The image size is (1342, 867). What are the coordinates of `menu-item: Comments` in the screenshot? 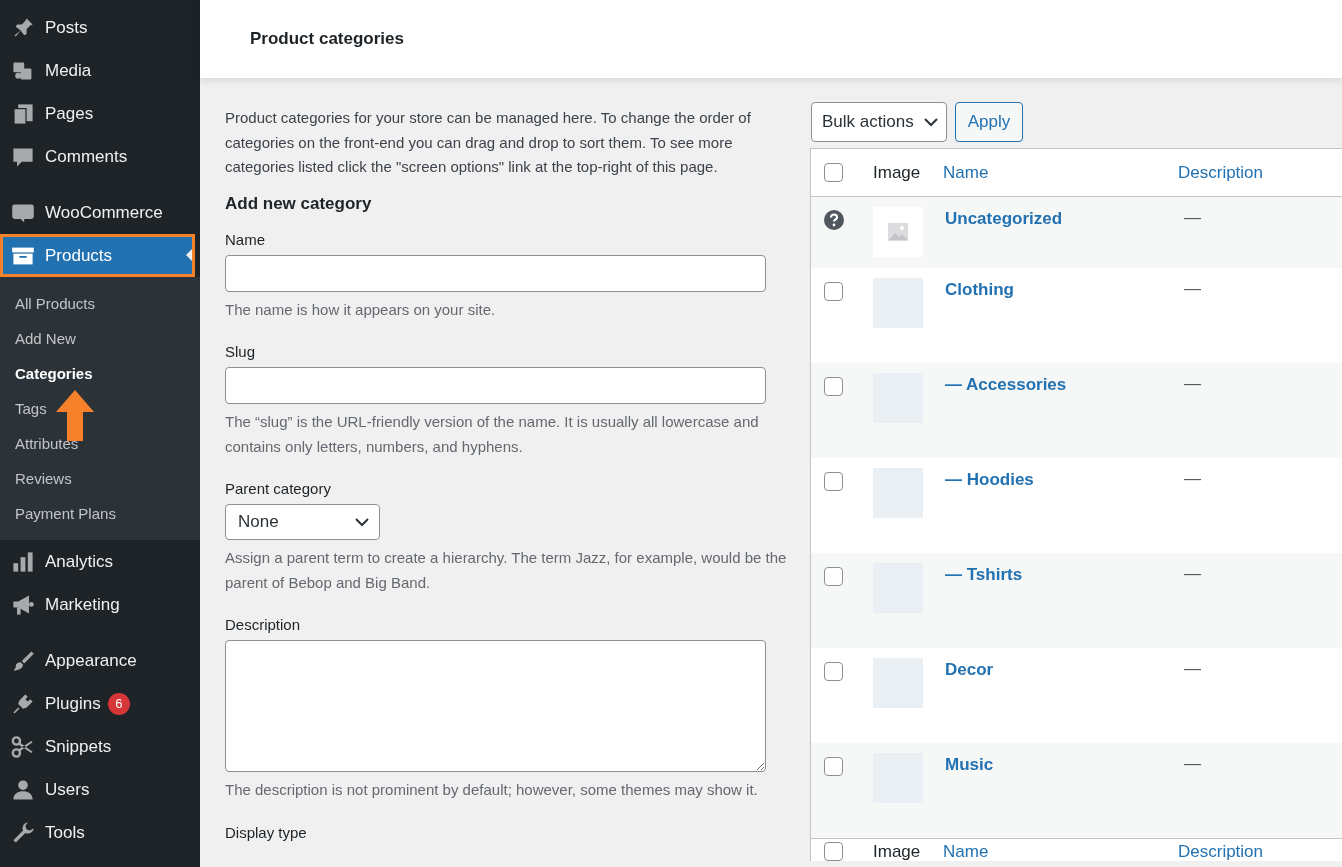 It's located at (100, 156).